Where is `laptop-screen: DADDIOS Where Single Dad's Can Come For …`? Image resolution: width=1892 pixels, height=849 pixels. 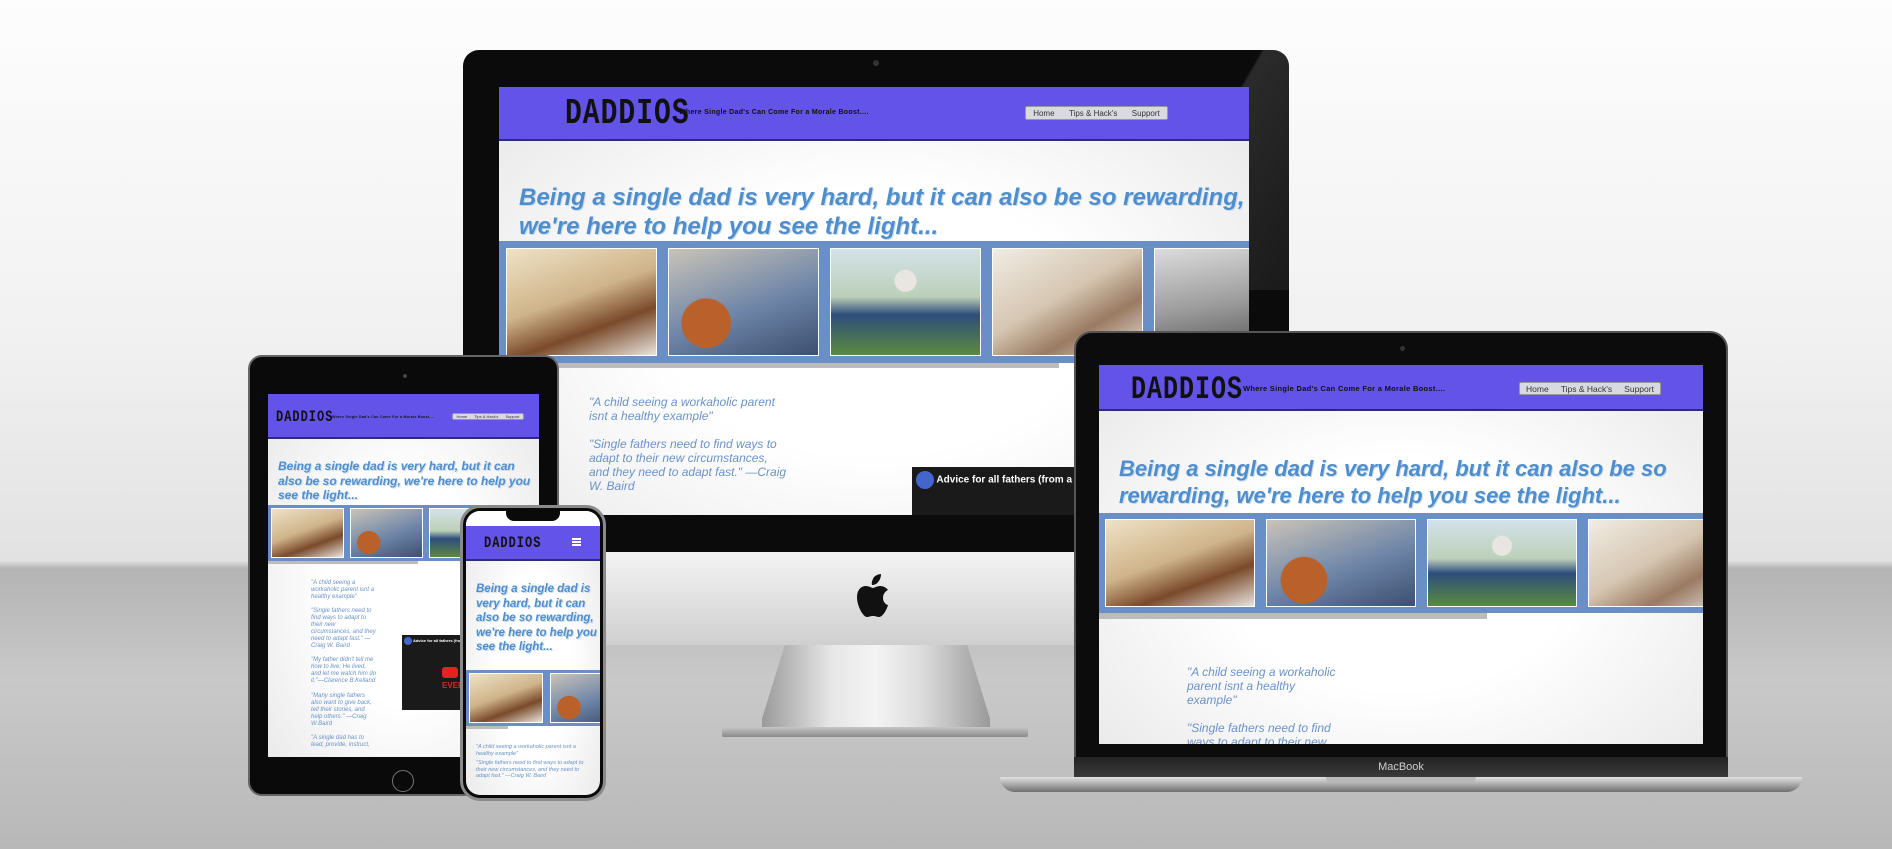
laptop-screen: DADDIOS Where Single Dad's Can Come For … is located at coordinates (1401, 554).